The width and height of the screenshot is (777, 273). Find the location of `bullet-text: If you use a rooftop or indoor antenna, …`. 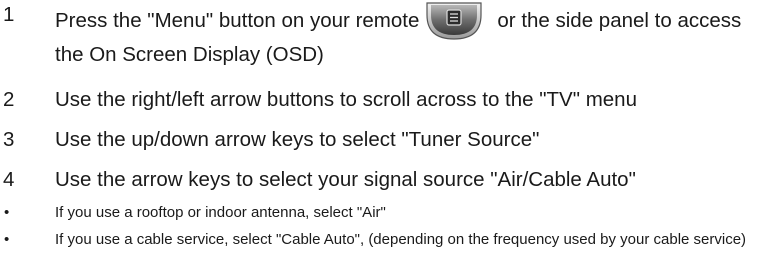

bullet-text: If you use a rooftop or indoor antenna, … is located at coordinates (220, 212).